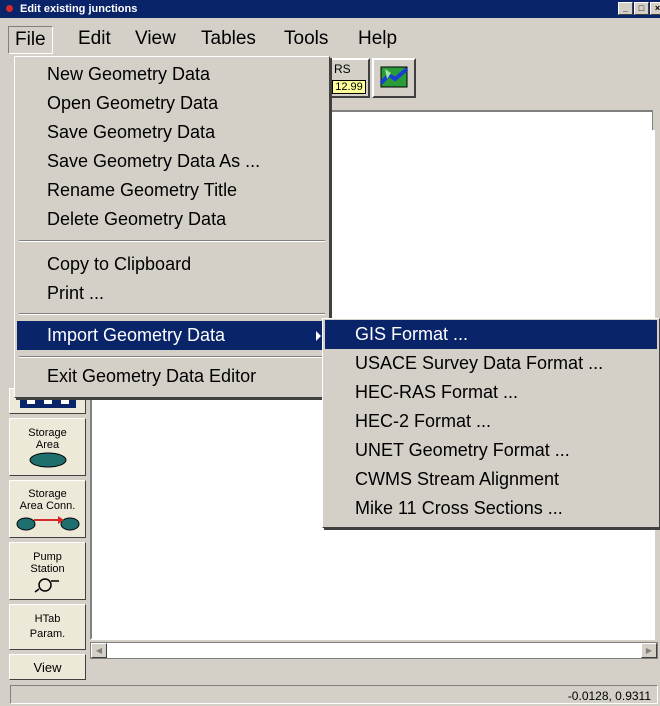 Image resolution: width=660 pixels, height=706 pixels. I want to click on pump-icon, so click(46, 585).